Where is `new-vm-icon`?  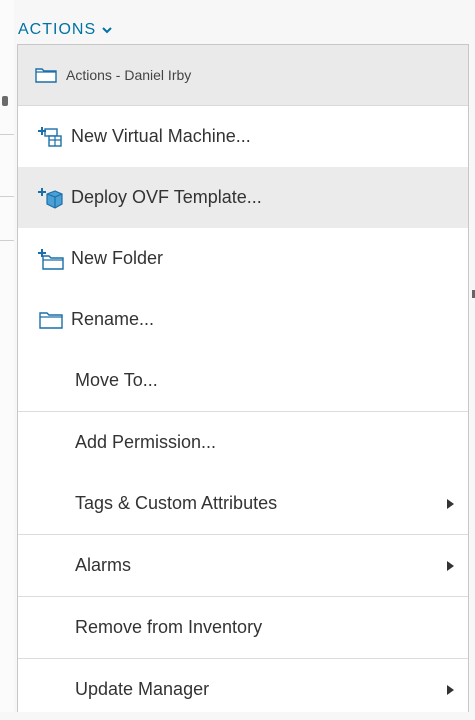 new-vm-icon is located at coordinates (50, 136).